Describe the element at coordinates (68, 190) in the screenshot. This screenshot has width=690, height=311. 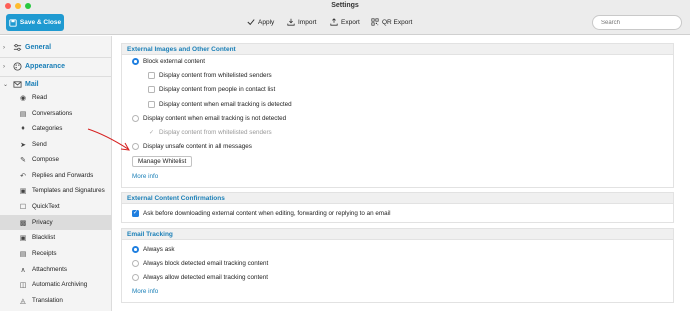
I see `sidebar-item-label: Templates and Signatures` at that location.